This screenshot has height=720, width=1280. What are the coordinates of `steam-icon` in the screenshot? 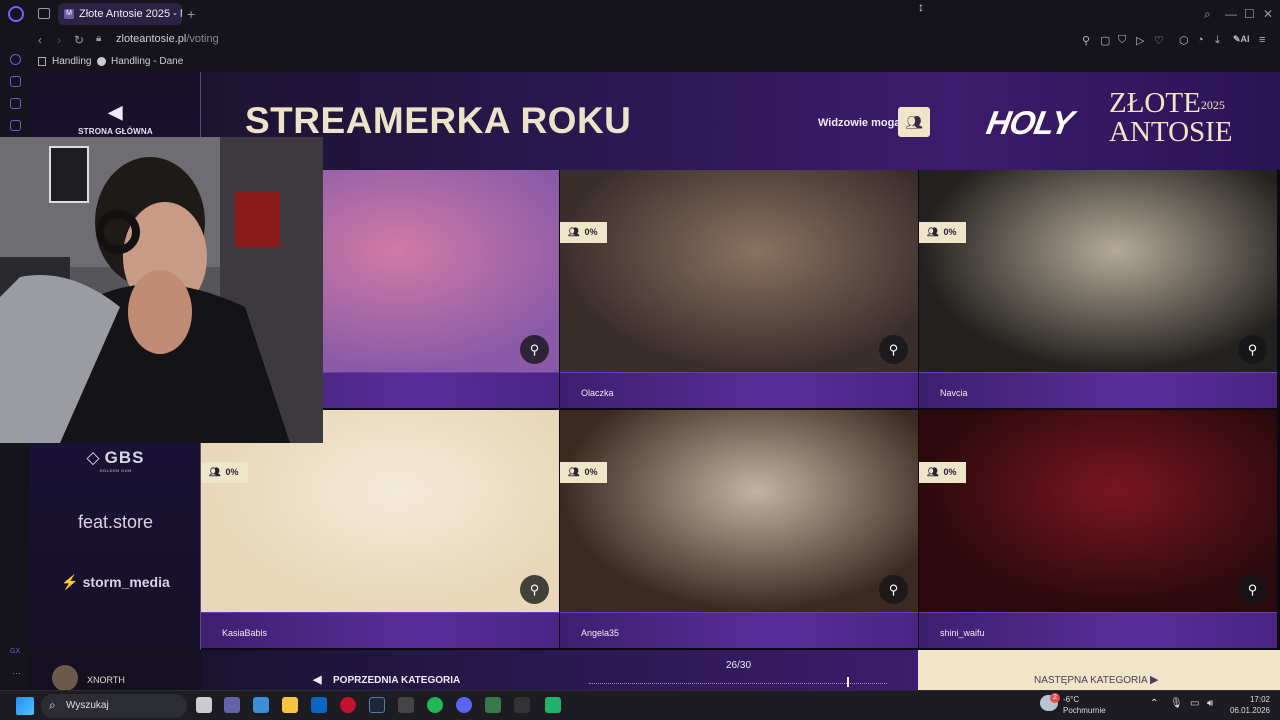 It's located at (377, 705).